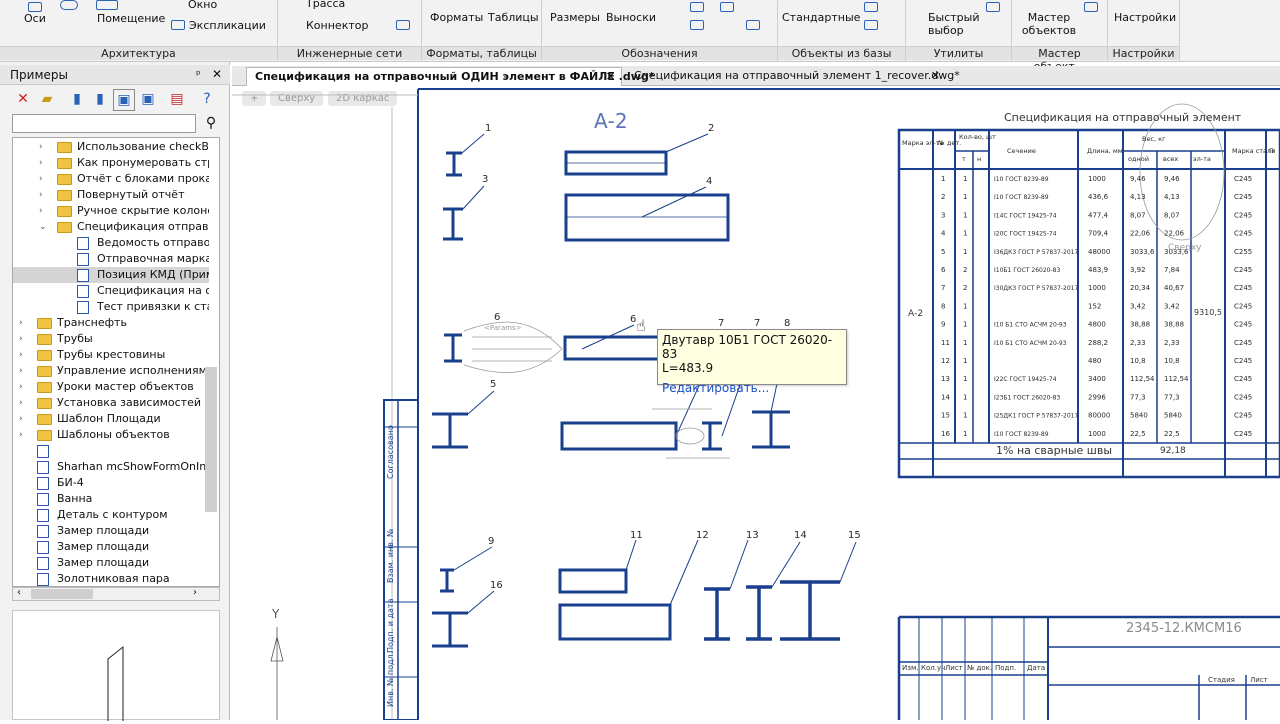 Image resolution: width=1280 pixels, height=724 pixels. I want to click on search-icon: ⚲, so click(211, 123).